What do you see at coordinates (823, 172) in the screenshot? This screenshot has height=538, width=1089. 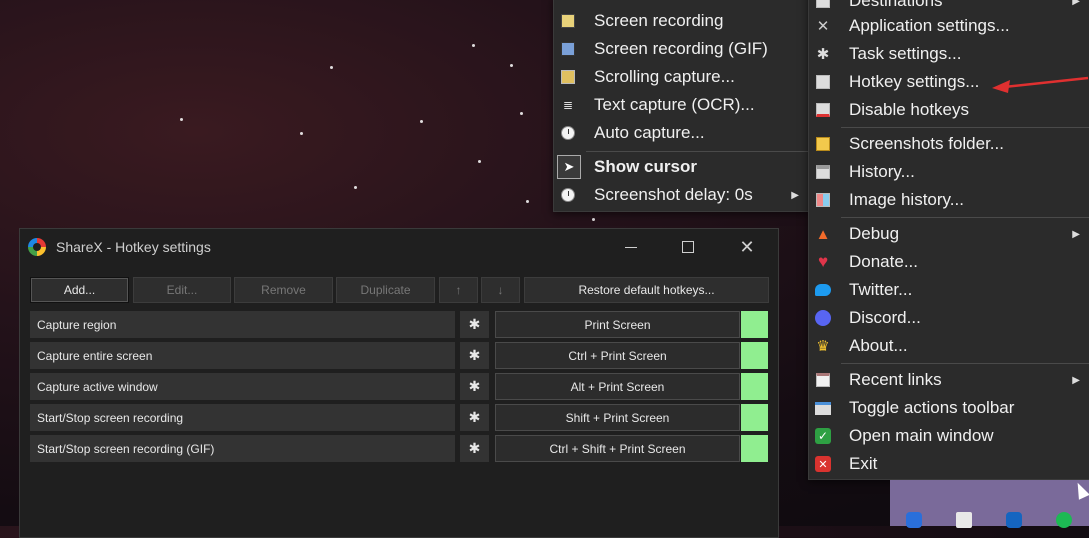 I see `history-icon` at bounding box center [823, 172].